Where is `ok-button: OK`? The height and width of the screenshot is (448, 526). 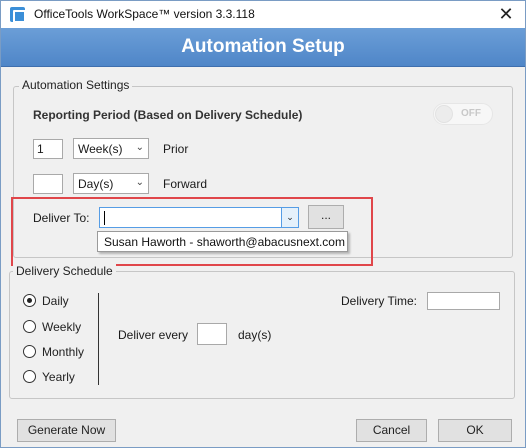 ok-button: OK is located at coordinates (475, 430).